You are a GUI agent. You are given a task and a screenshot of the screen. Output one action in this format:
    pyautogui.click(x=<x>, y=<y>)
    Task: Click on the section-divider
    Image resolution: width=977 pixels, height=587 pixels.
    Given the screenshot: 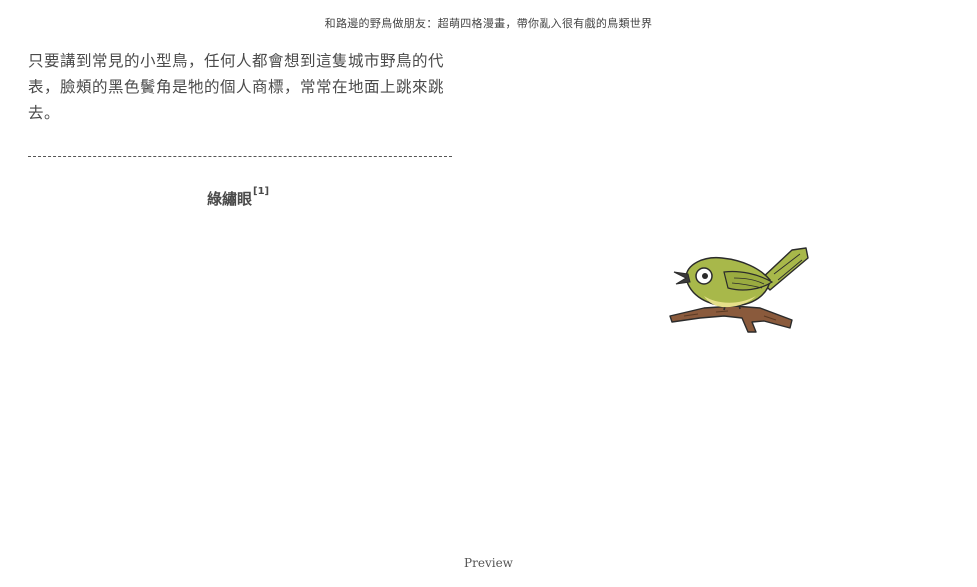 What is the action you would take?
    pyautogui.click(x=240, y=156)
    